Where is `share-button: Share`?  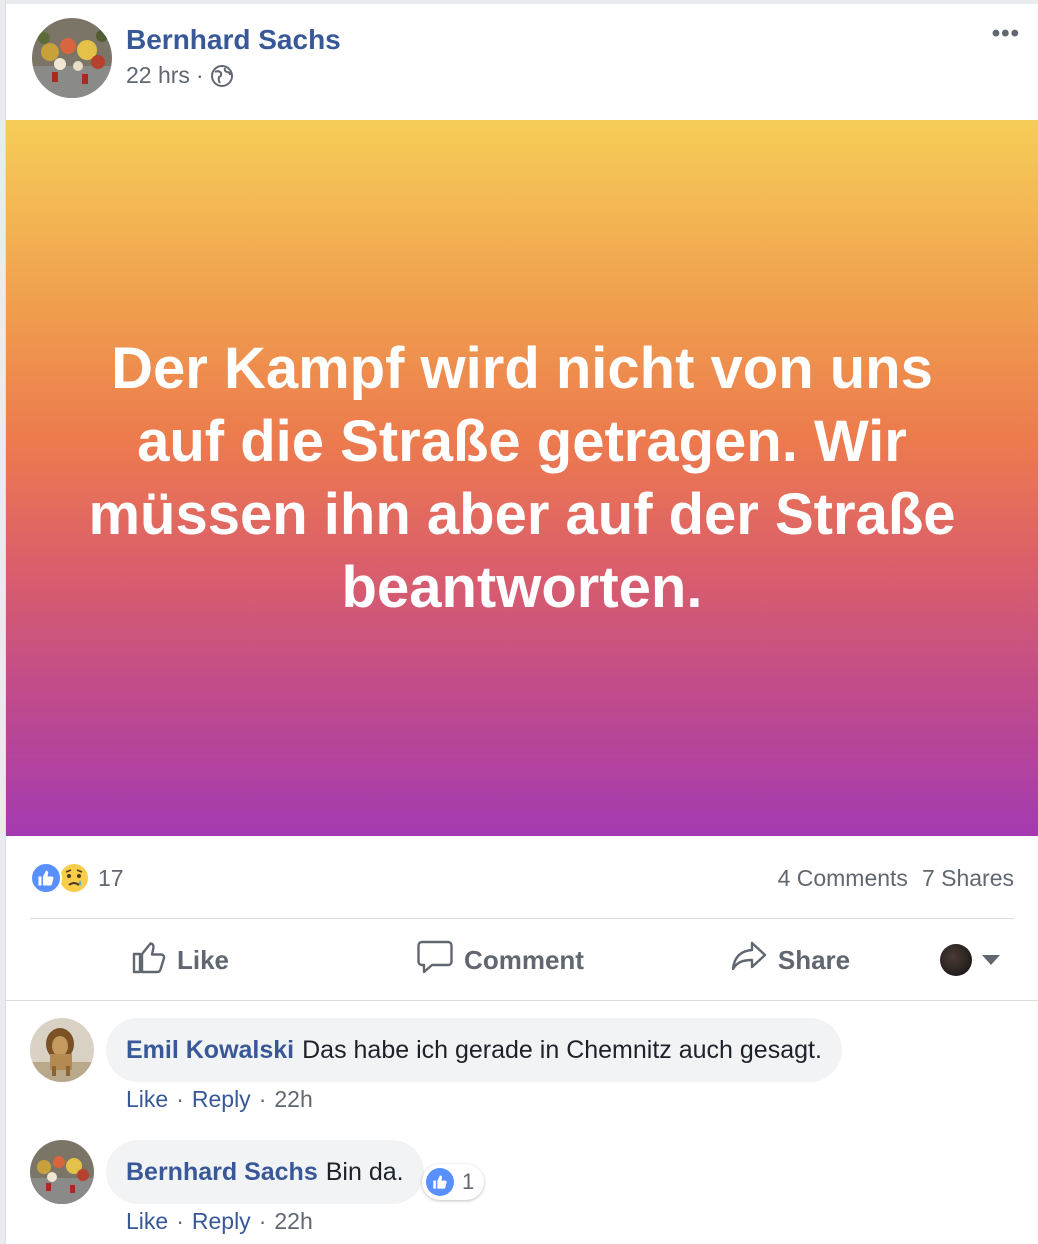 share-button: Share is located at coordinates (790, 960).